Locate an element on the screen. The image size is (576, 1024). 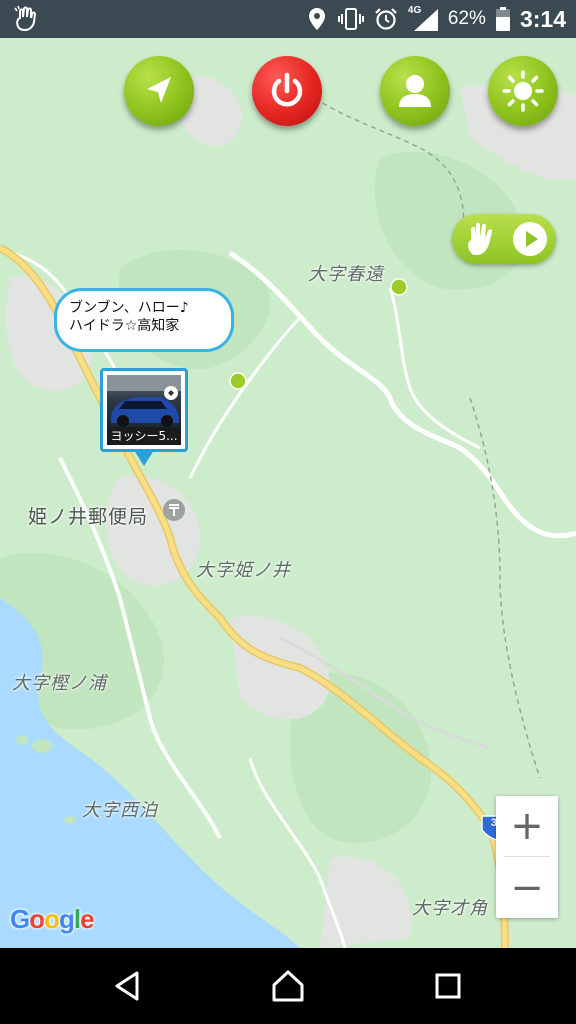
app-hand-icon is located at coordinates (28, 18).